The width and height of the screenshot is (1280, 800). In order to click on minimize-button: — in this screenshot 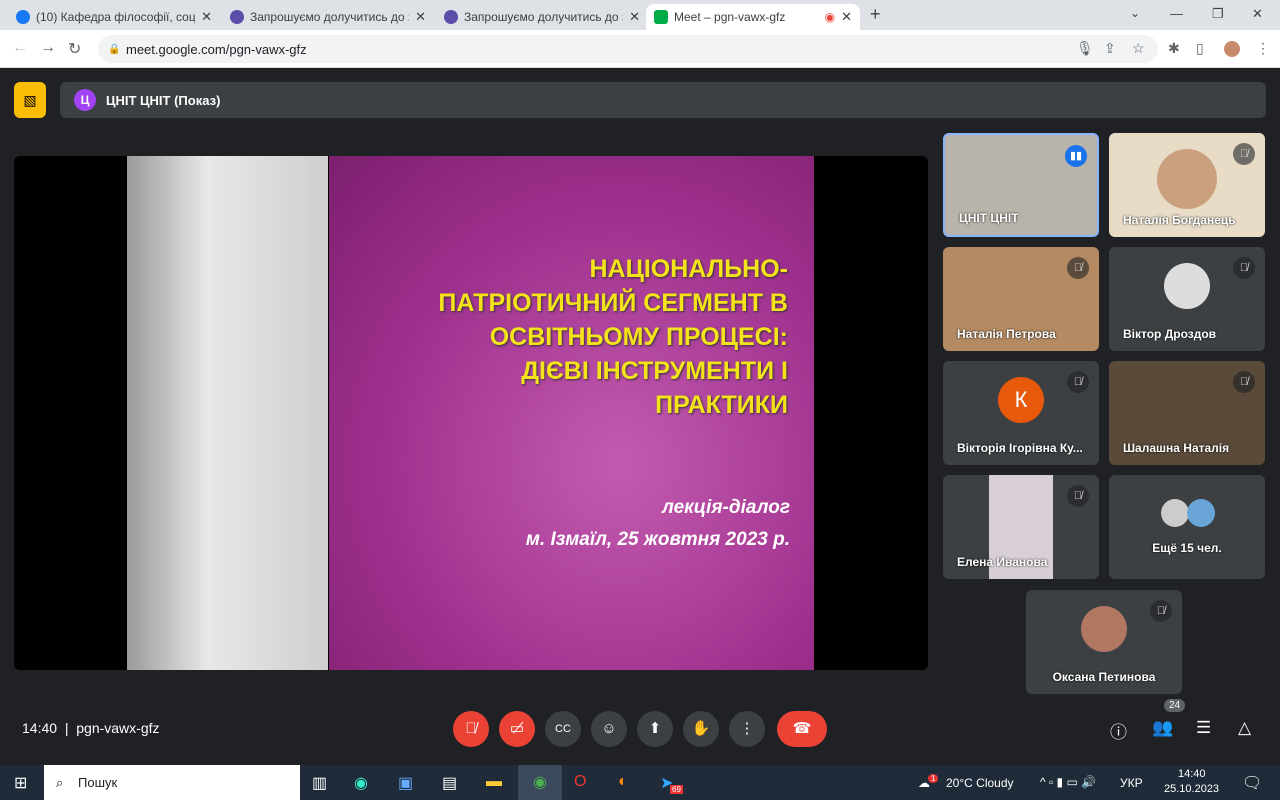, I will do `click(1176, 13)`.